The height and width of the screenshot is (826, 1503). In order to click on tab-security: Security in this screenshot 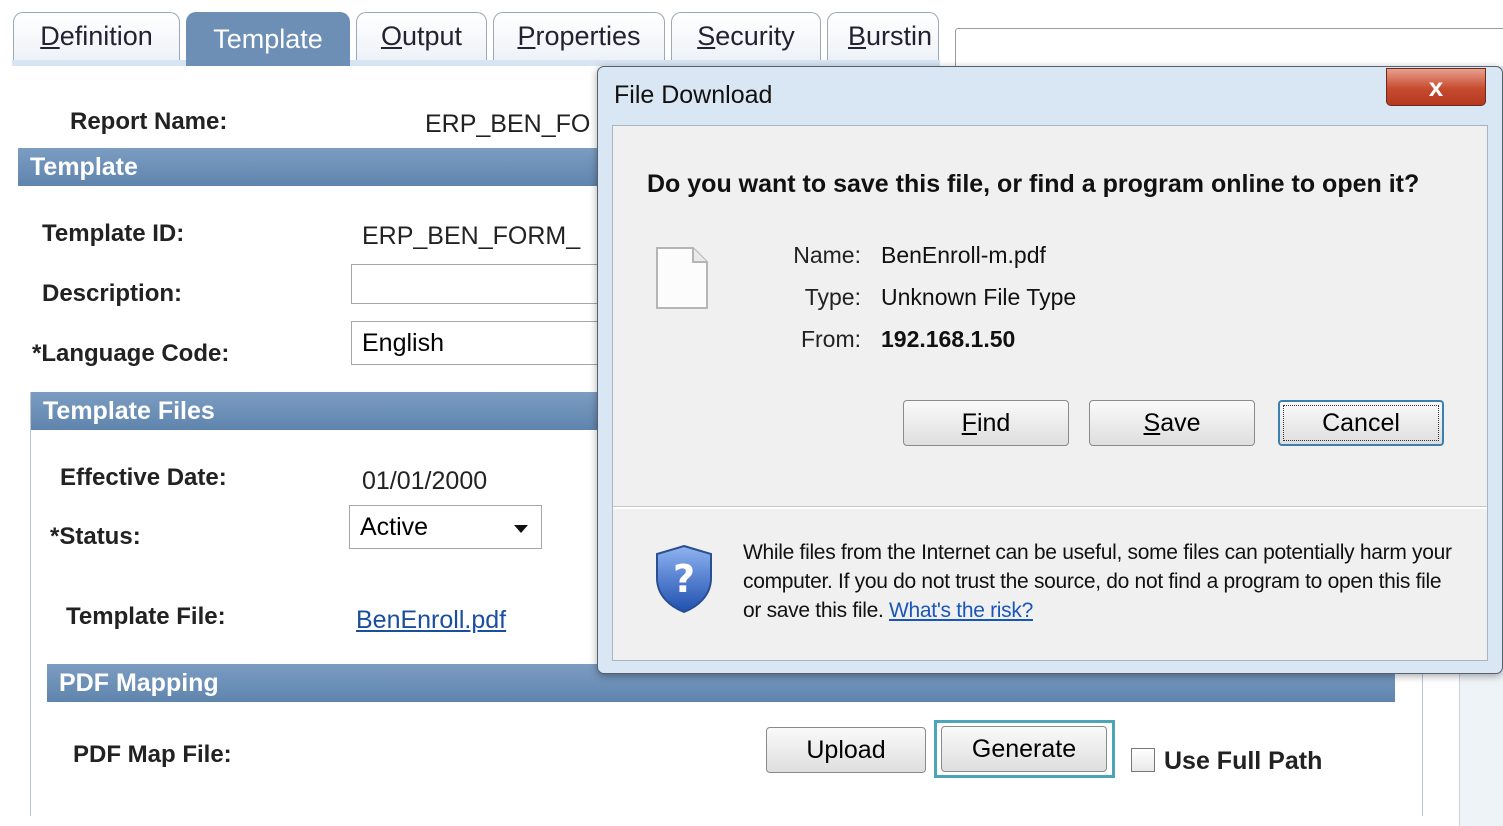, I will do `click(746, 36)`.